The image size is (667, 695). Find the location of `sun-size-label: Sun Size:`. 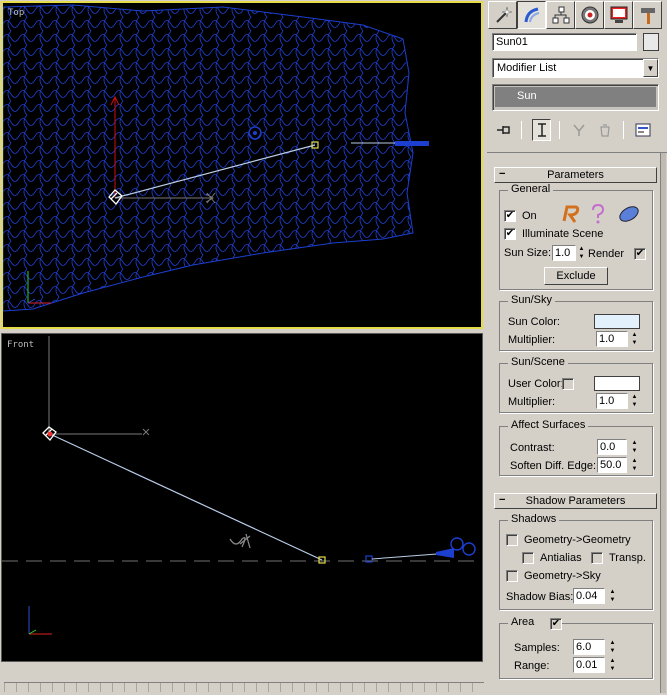

sun-size-label: Sun Size: is located at coordinates (528, 253).